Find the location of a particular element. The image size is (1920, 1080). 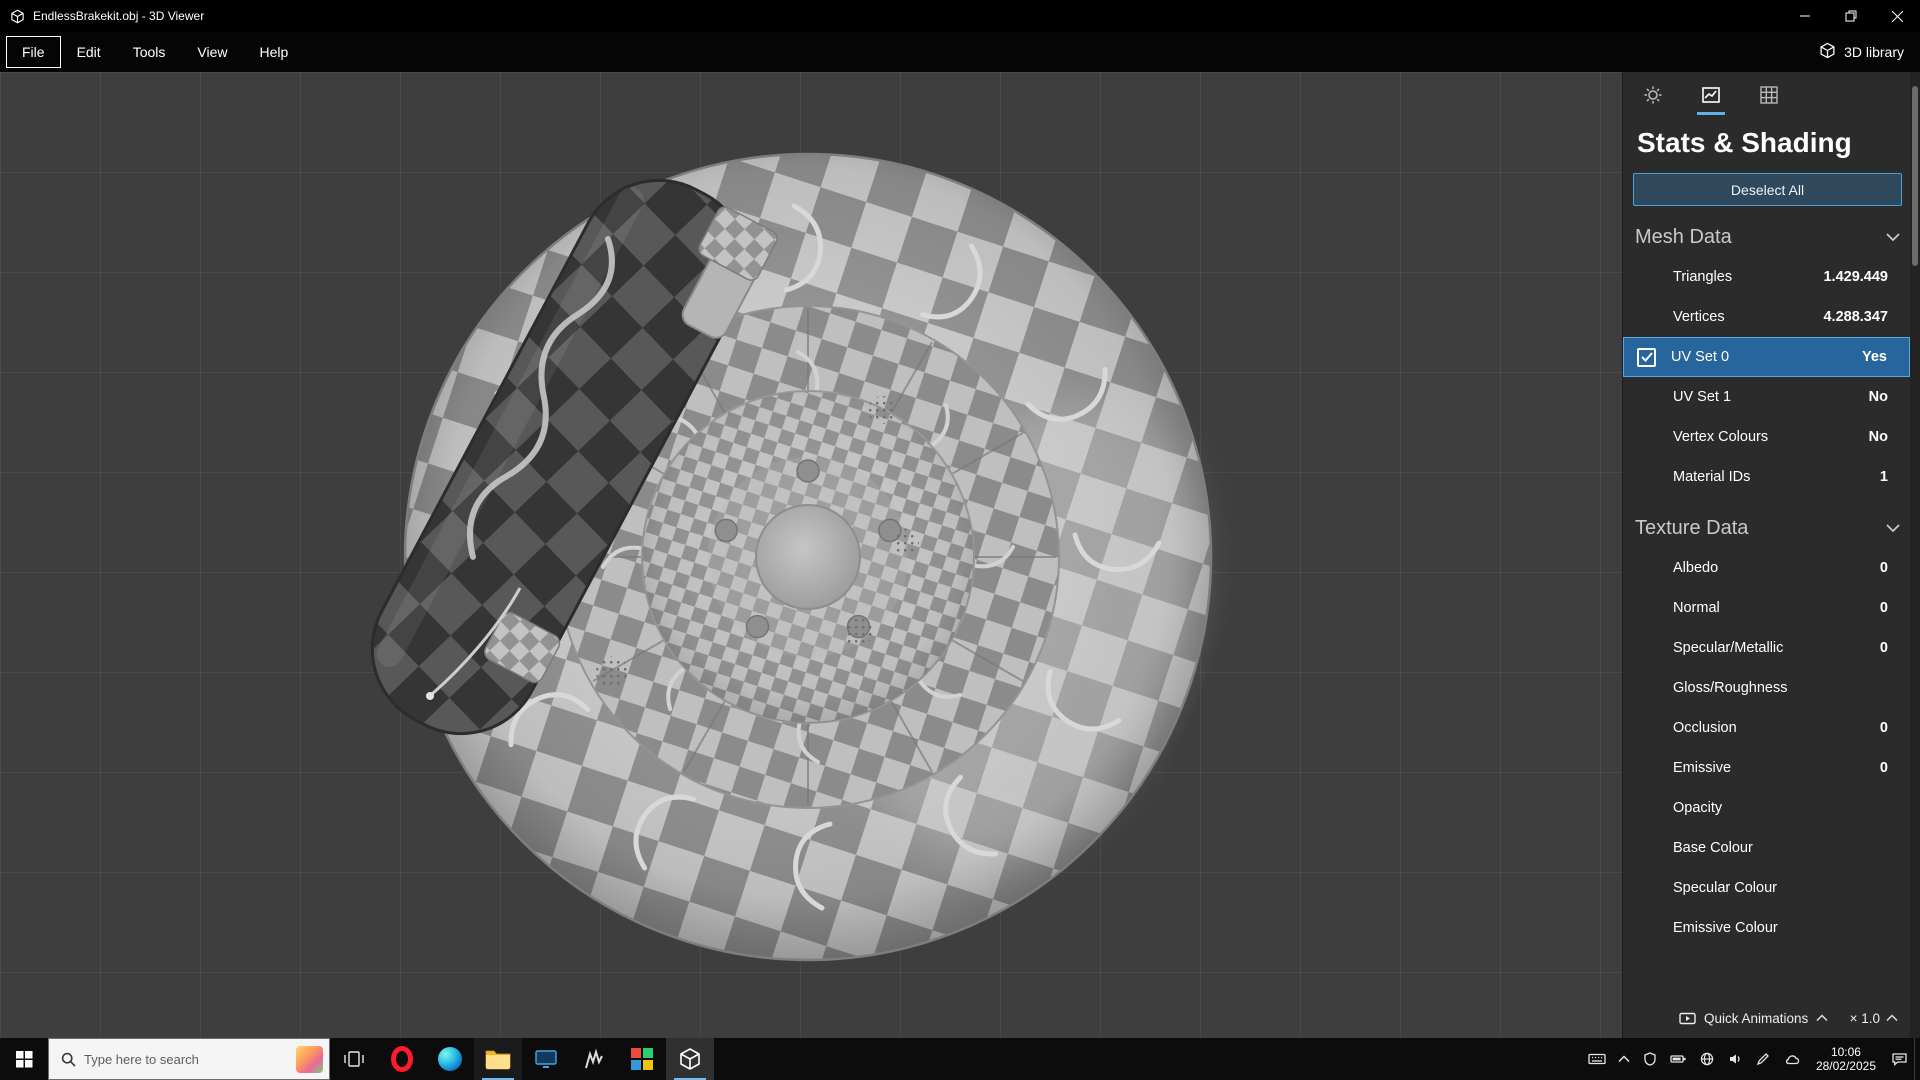

menu-view: View is located at coordinates (212, 52).